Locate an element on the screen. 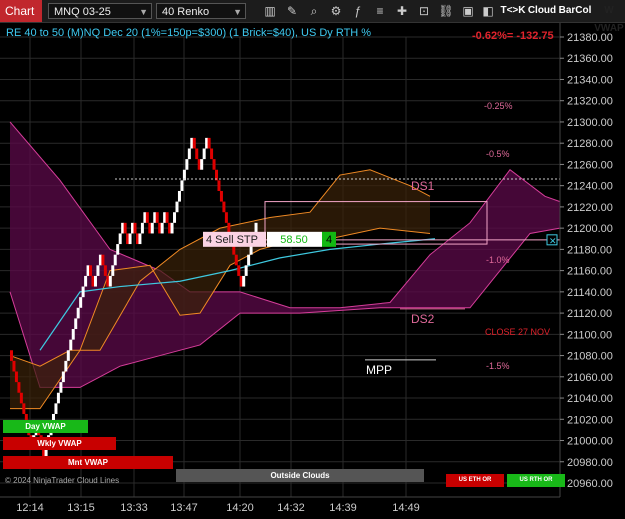 This screenshot has width=625, height=519. pct-level-label: -0.25% is located at coordinates (498, 106).